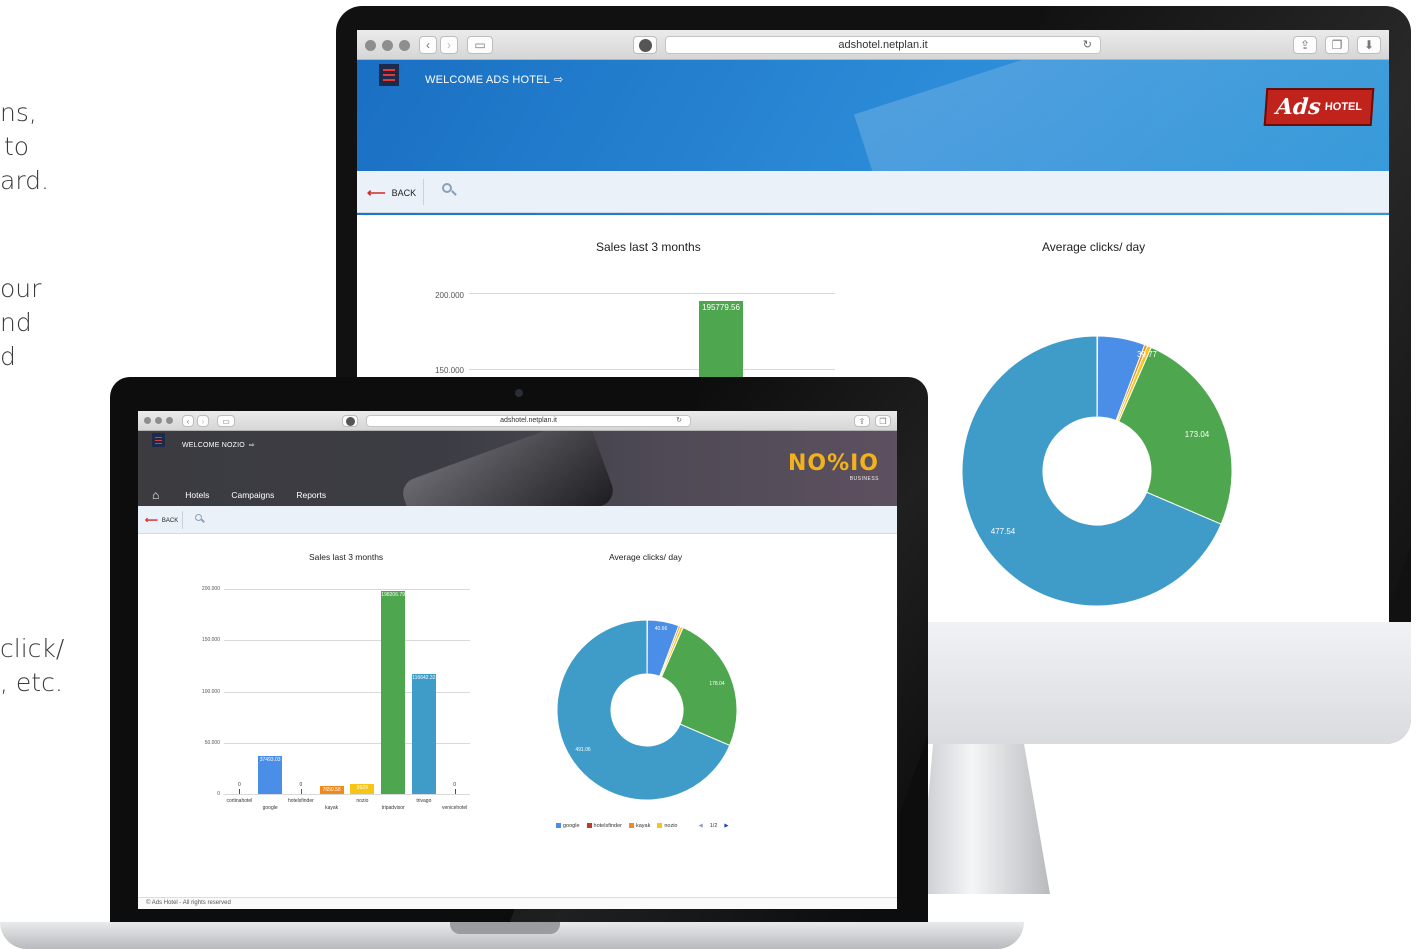  Describe the element at coordinates (571, 826) in the screenshot. I see `legend-label: google` at that location.